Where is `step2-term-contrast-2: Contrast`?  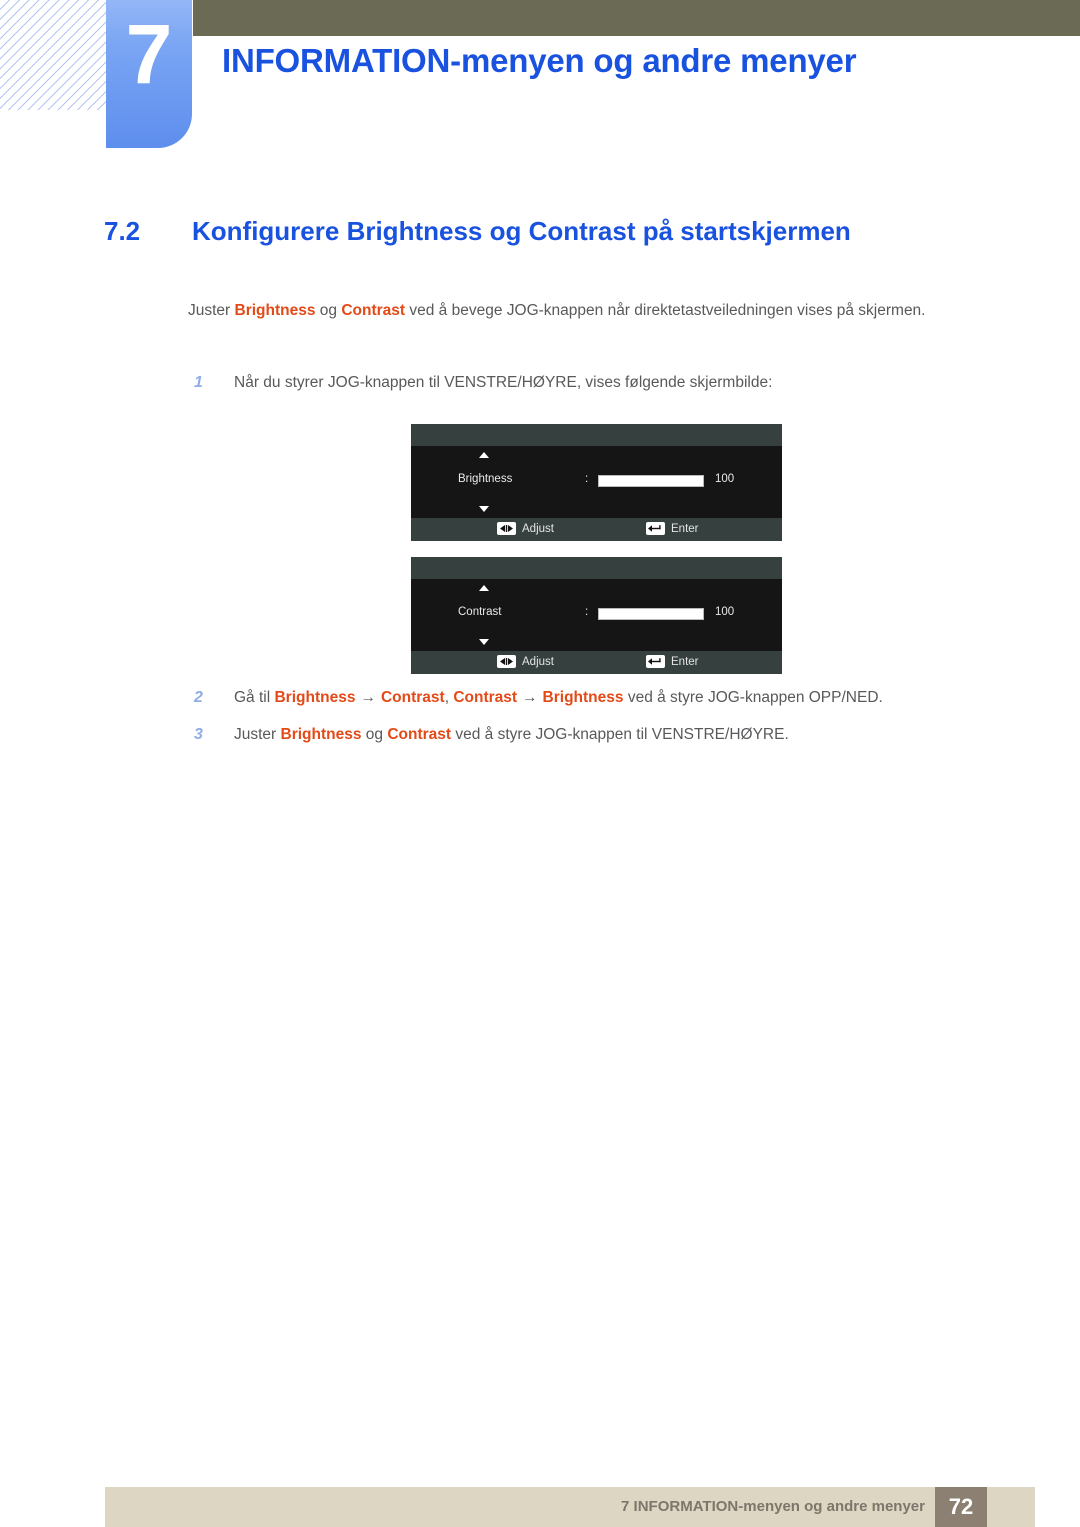 step2-term-contrast-2: Contrast is located at coordinates (485, 697).